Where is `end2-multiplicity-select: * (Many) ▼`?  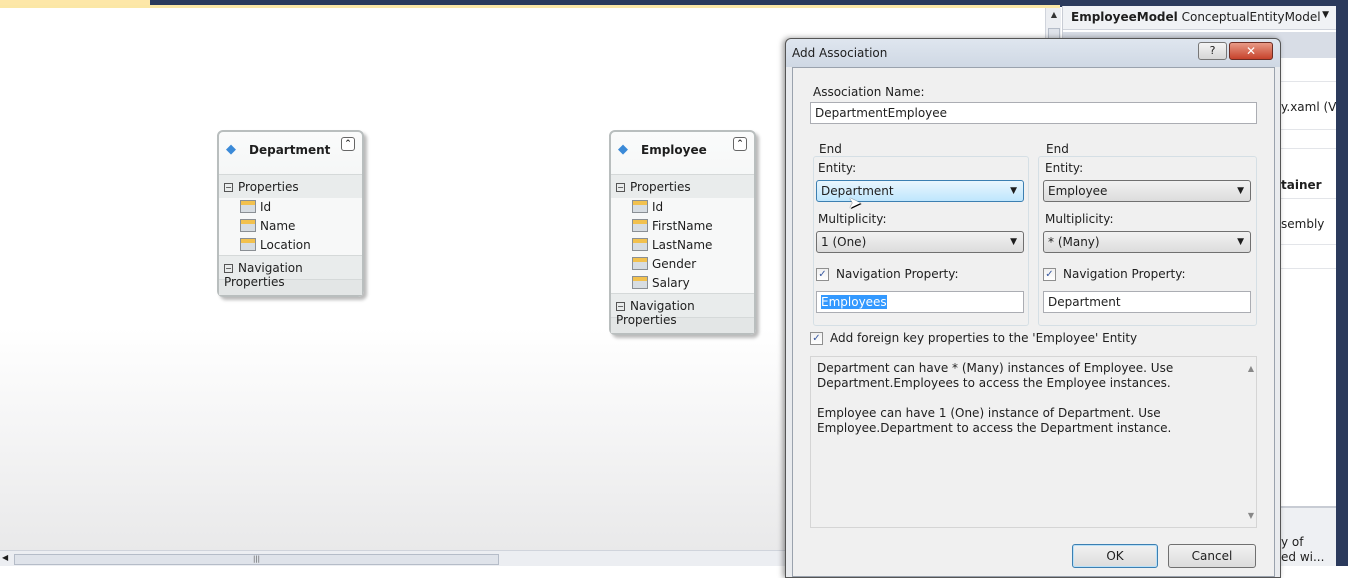 end2-multiplicity-select: * (Many) ▼ is located at coordinates (1147, 242).